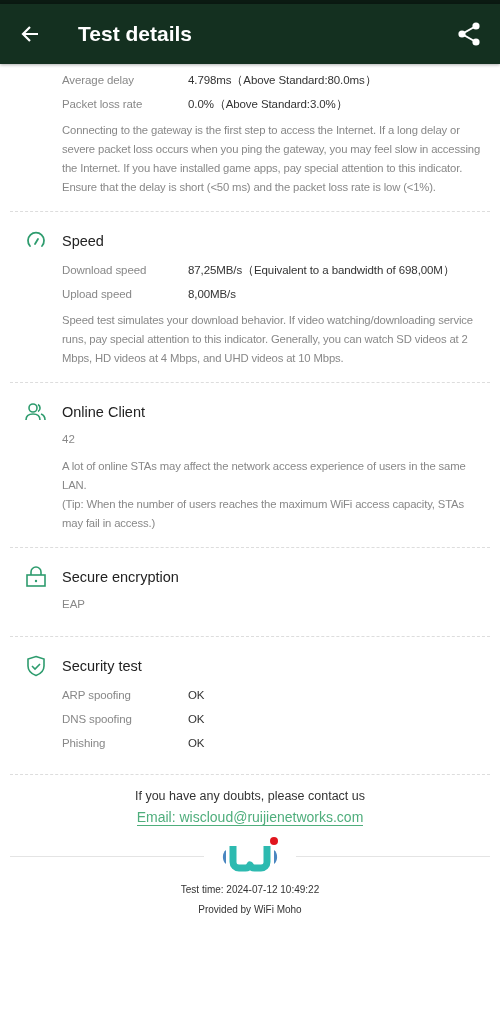 This screenshot has width=500, height=1024. Describe the element at coordinates (69, 439) in the screenshot. I see `section-value: 42` at that location.